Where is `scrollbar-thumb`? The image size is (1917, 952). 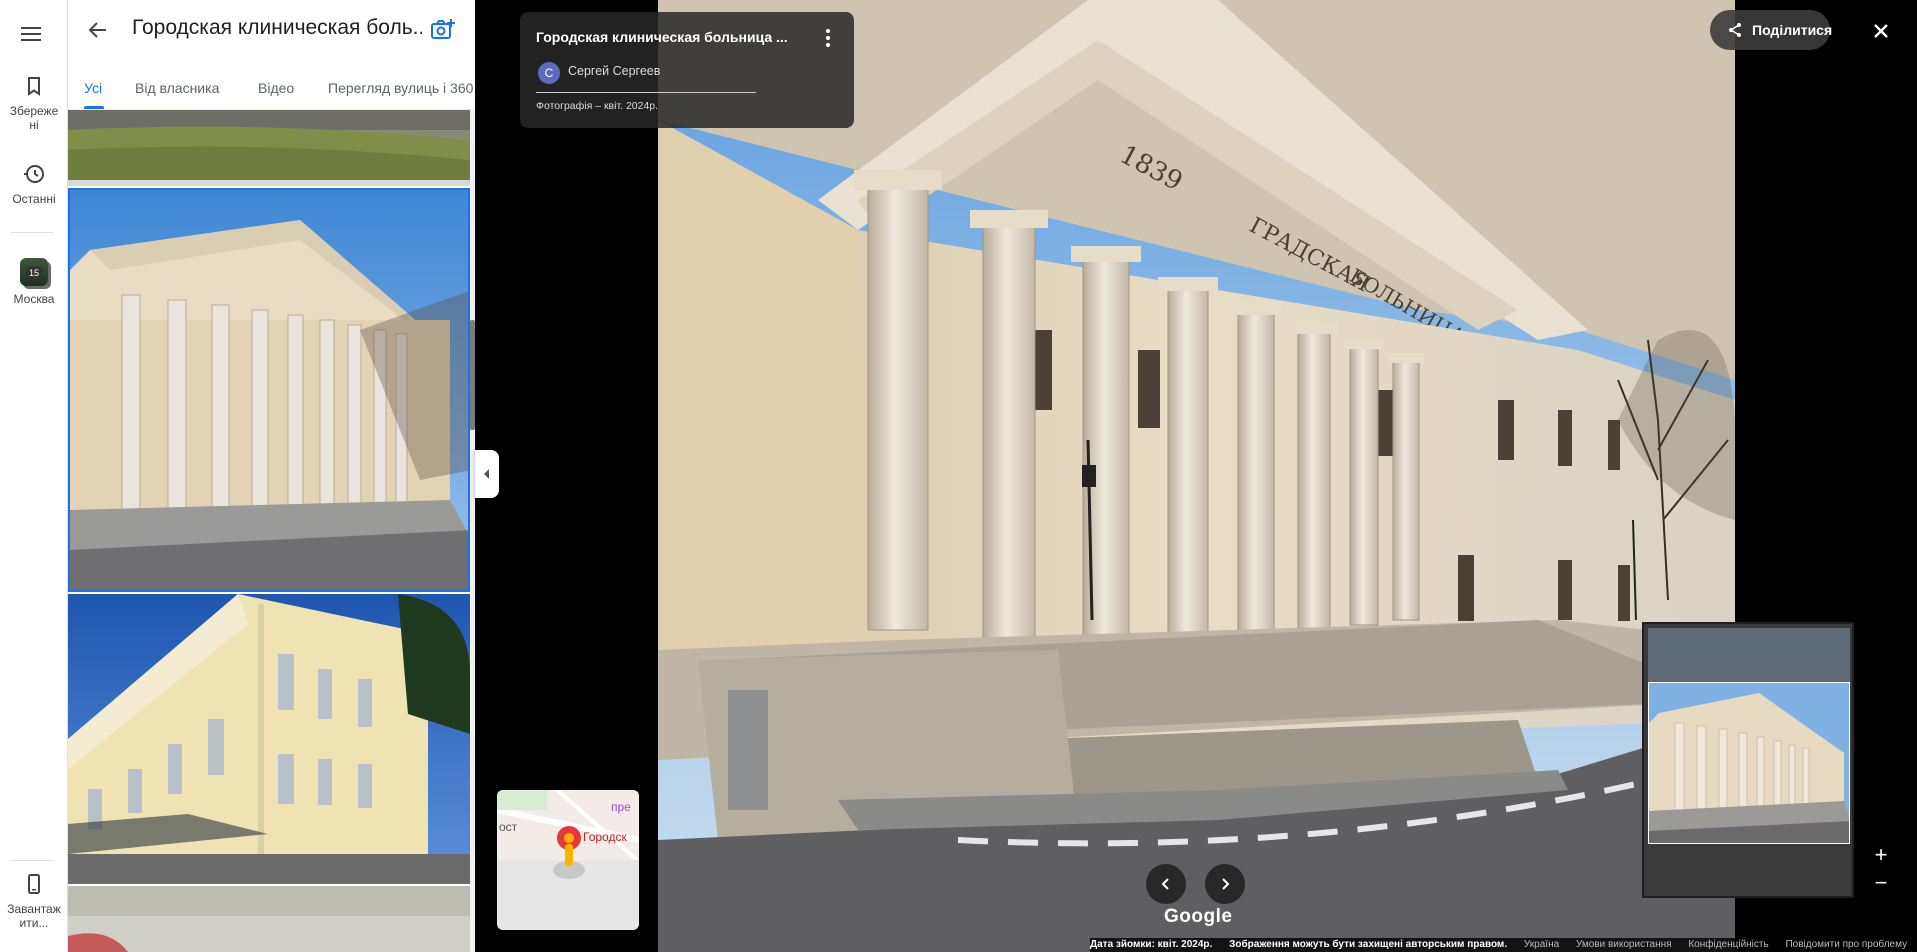 scrollbar-thumb is located at coordinates (472, 375).